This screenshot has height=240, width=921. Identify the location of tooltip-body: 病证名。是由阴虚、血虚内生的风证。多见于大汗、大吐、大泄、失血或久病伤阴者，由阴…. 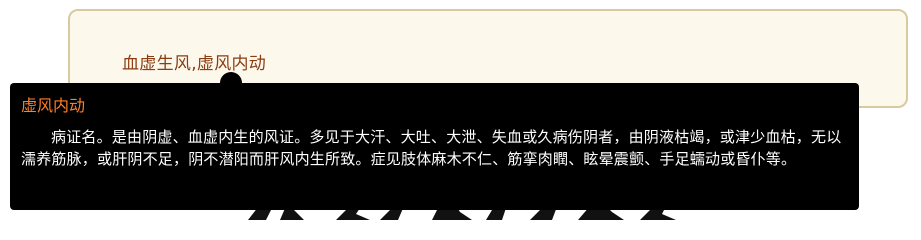
(431, 148).